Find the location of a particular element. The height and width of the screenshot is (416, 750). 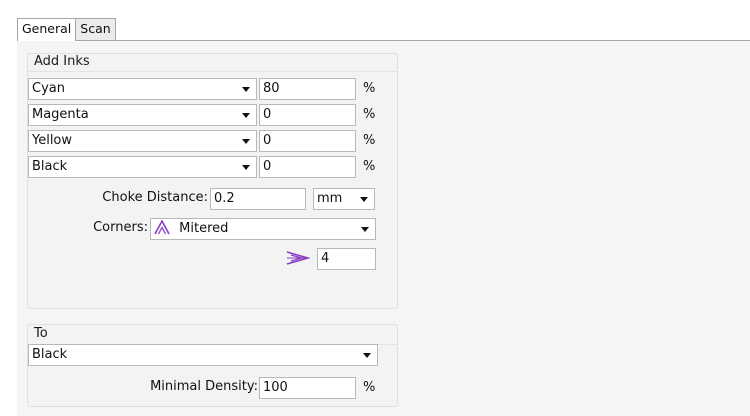

ink-percent-input-yellow: 0 is located at coordinates (307, 141).